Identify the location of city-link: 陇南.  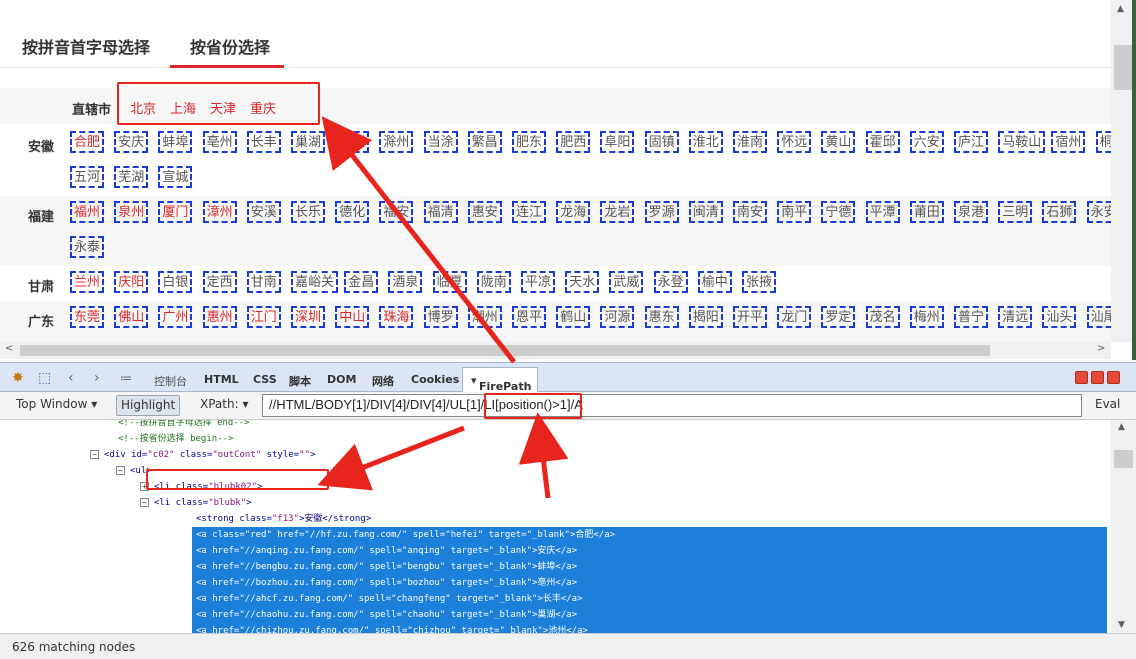
(493, 282).